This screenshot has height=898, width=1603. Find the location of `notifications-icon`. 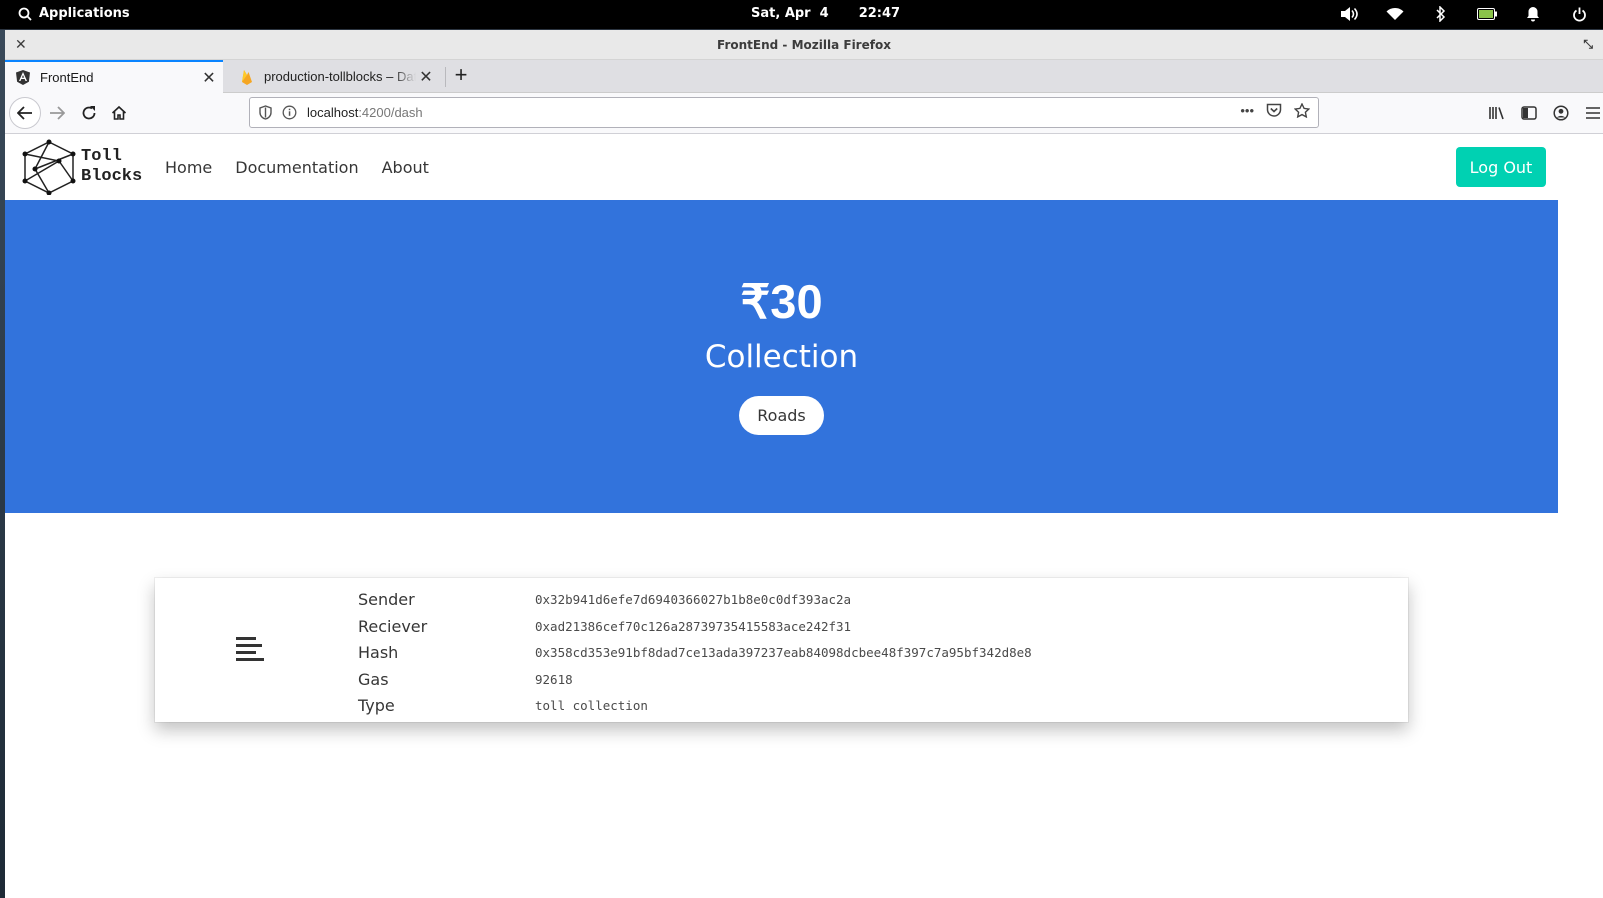

notifications-icon is located at coordinates (1533, 14).